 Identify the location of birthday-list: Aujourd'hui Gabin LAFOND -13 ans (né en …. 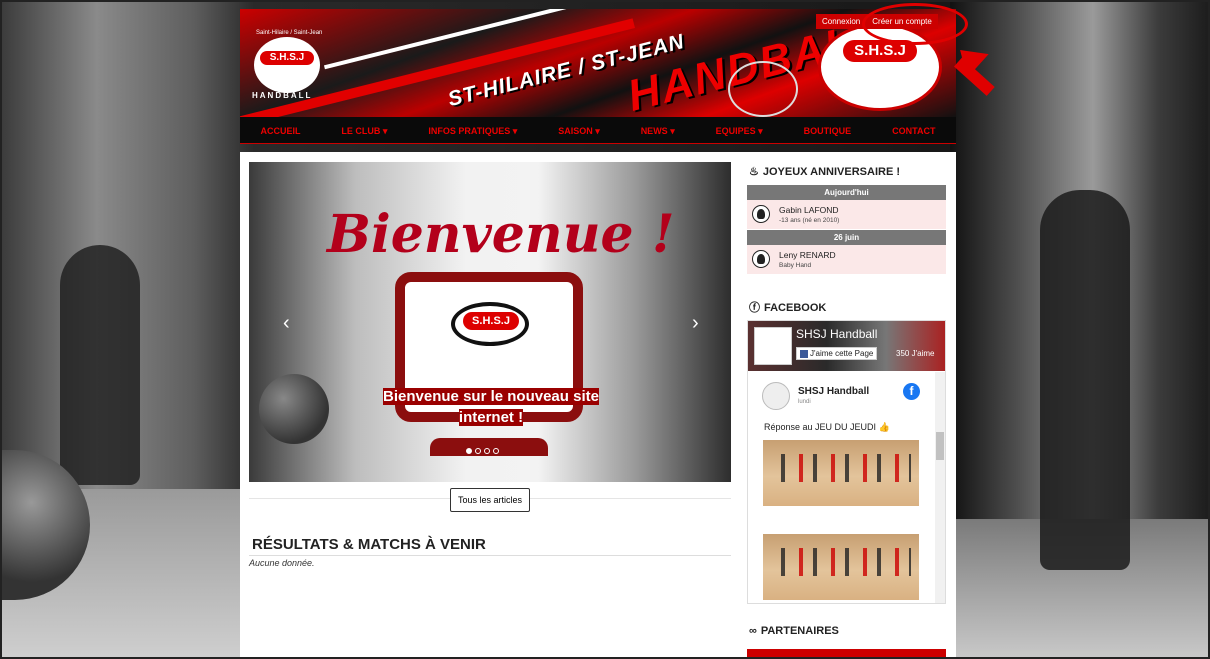
(846, 230).